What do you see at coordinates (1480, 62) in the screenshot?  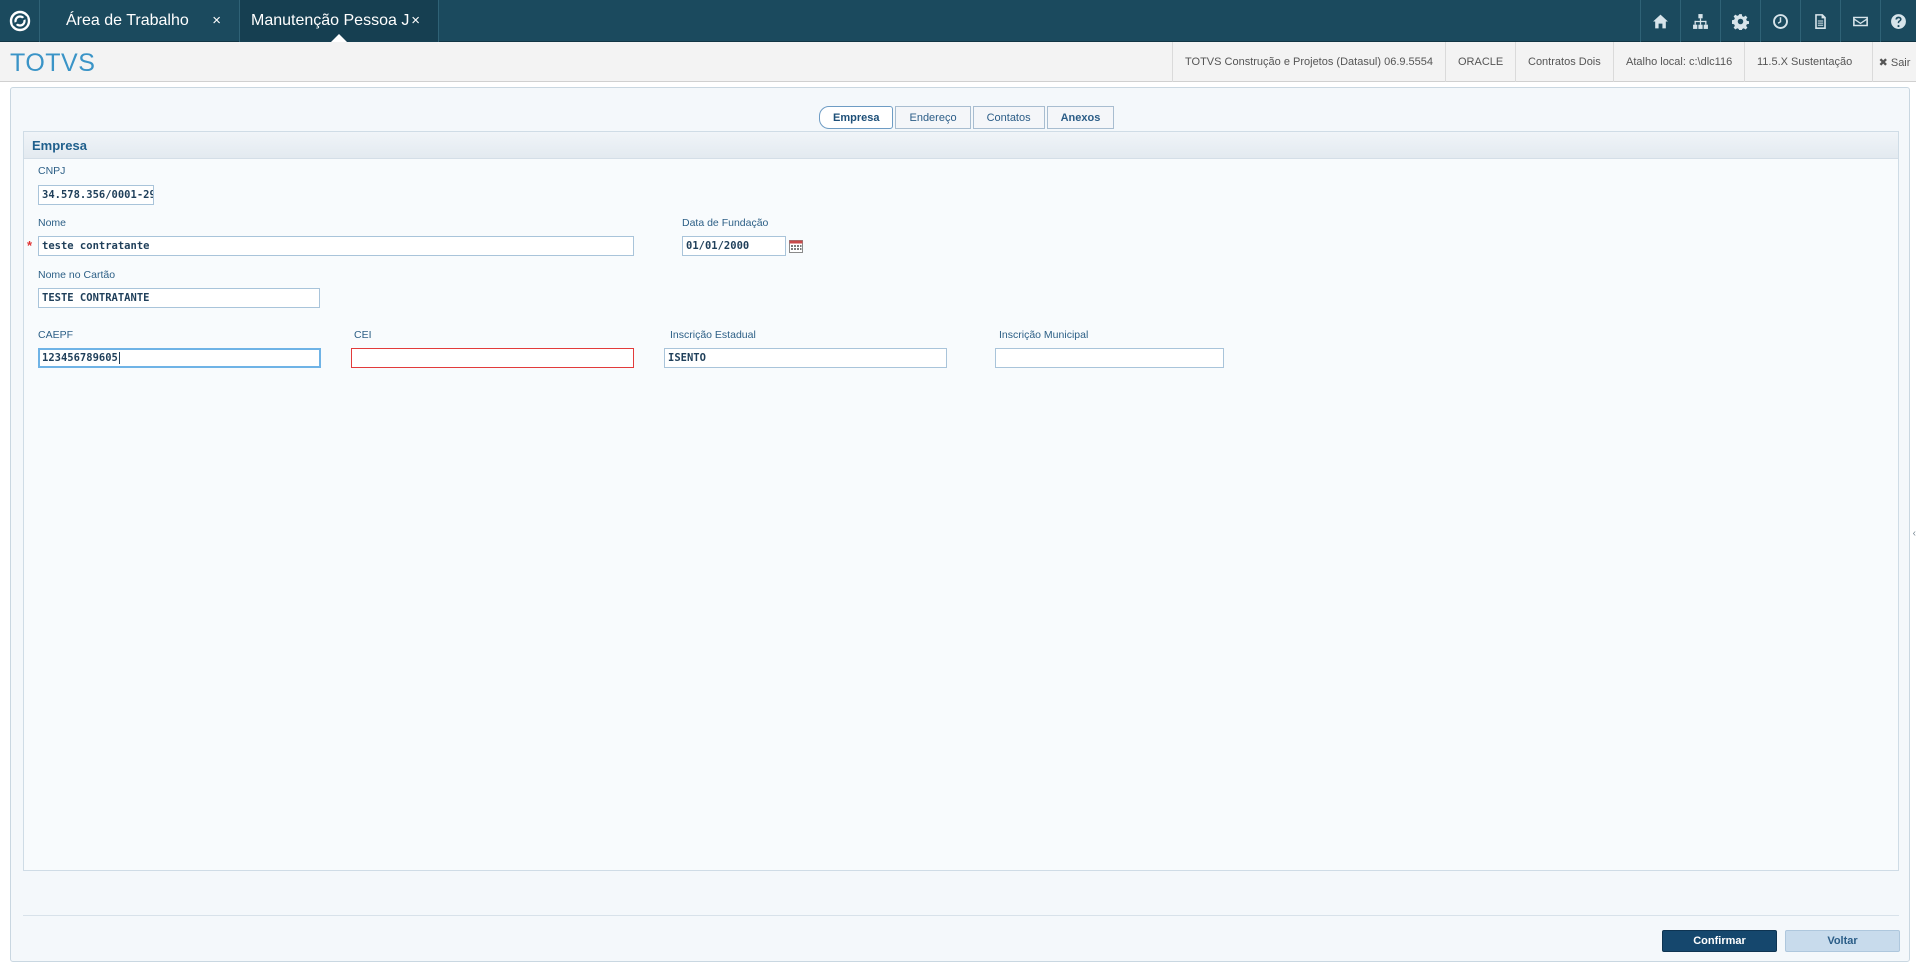 I see `database-name: ORACLE` at bounding box center [1480, 62].